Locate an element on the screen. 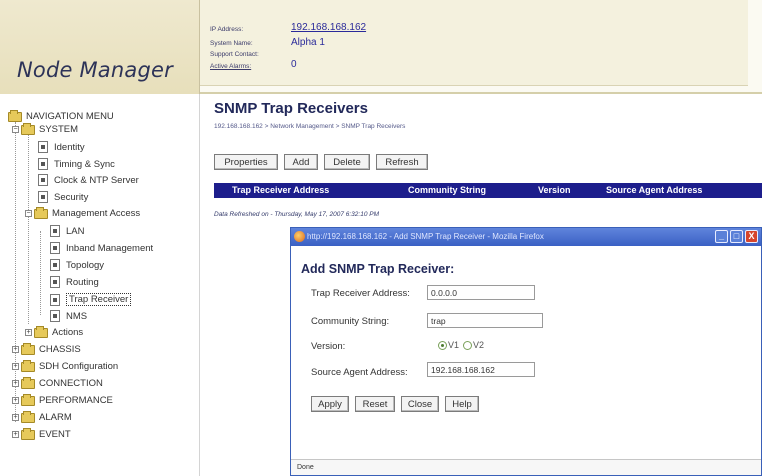  nav-label: Topology is located at coordinates (85, 265).